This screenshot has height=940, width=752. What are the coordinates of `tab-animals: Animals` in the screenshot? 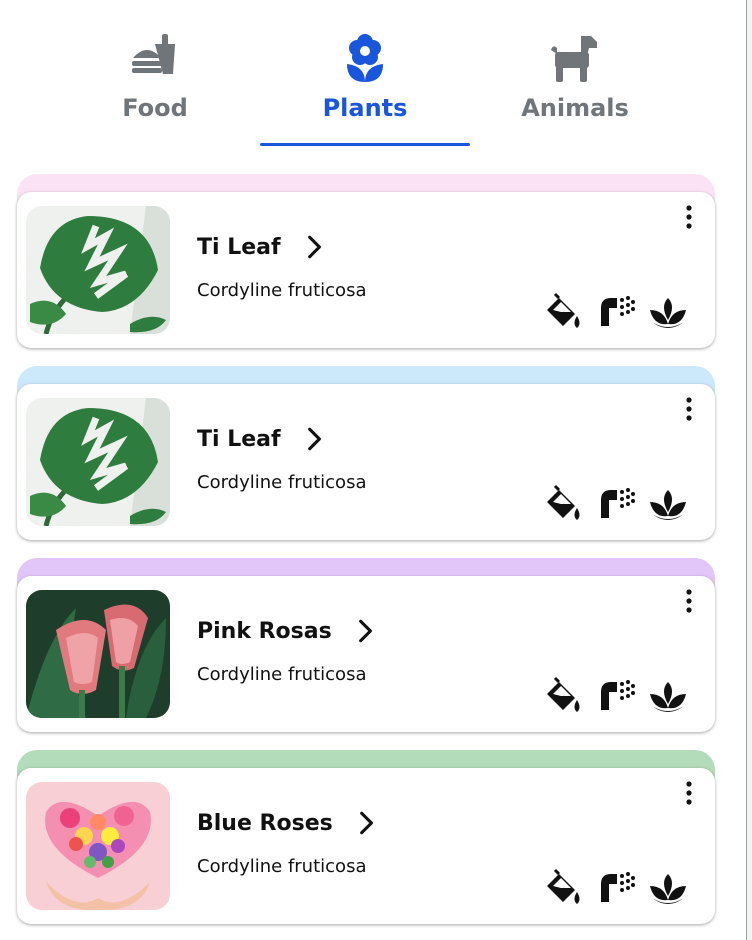 It's located at (575, 75).